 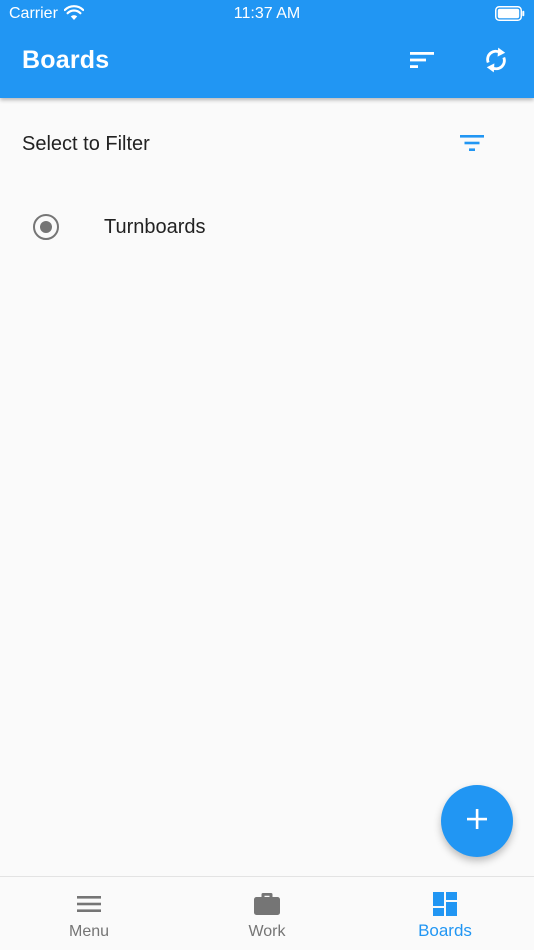 I want to click on sort-icon, so click(x=422, y=62).